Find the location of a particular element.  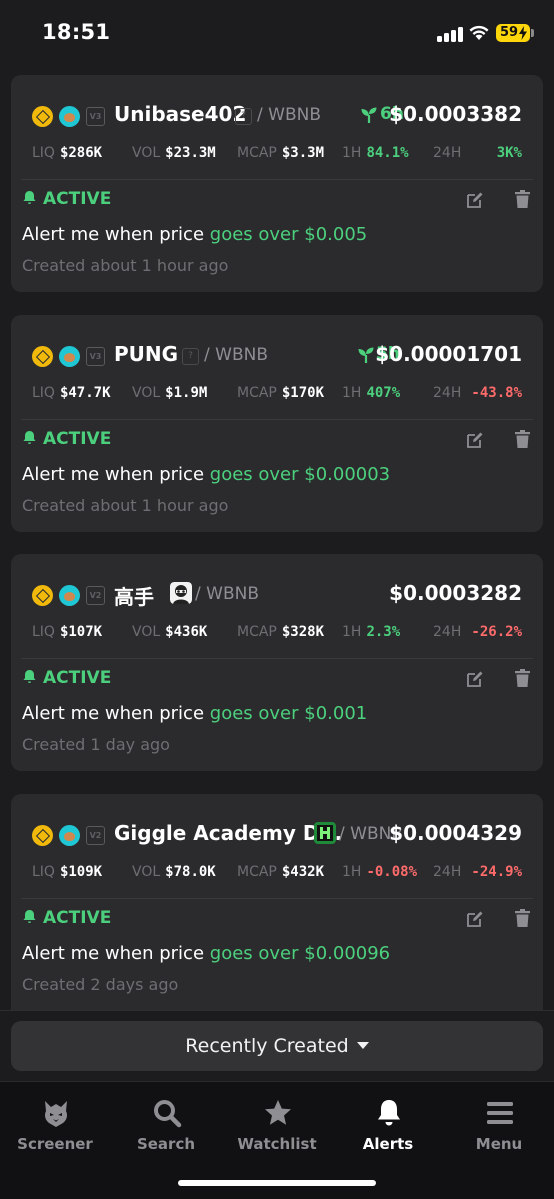

sort-dropdown: Recently Created is located at coordinates (277, 1046).